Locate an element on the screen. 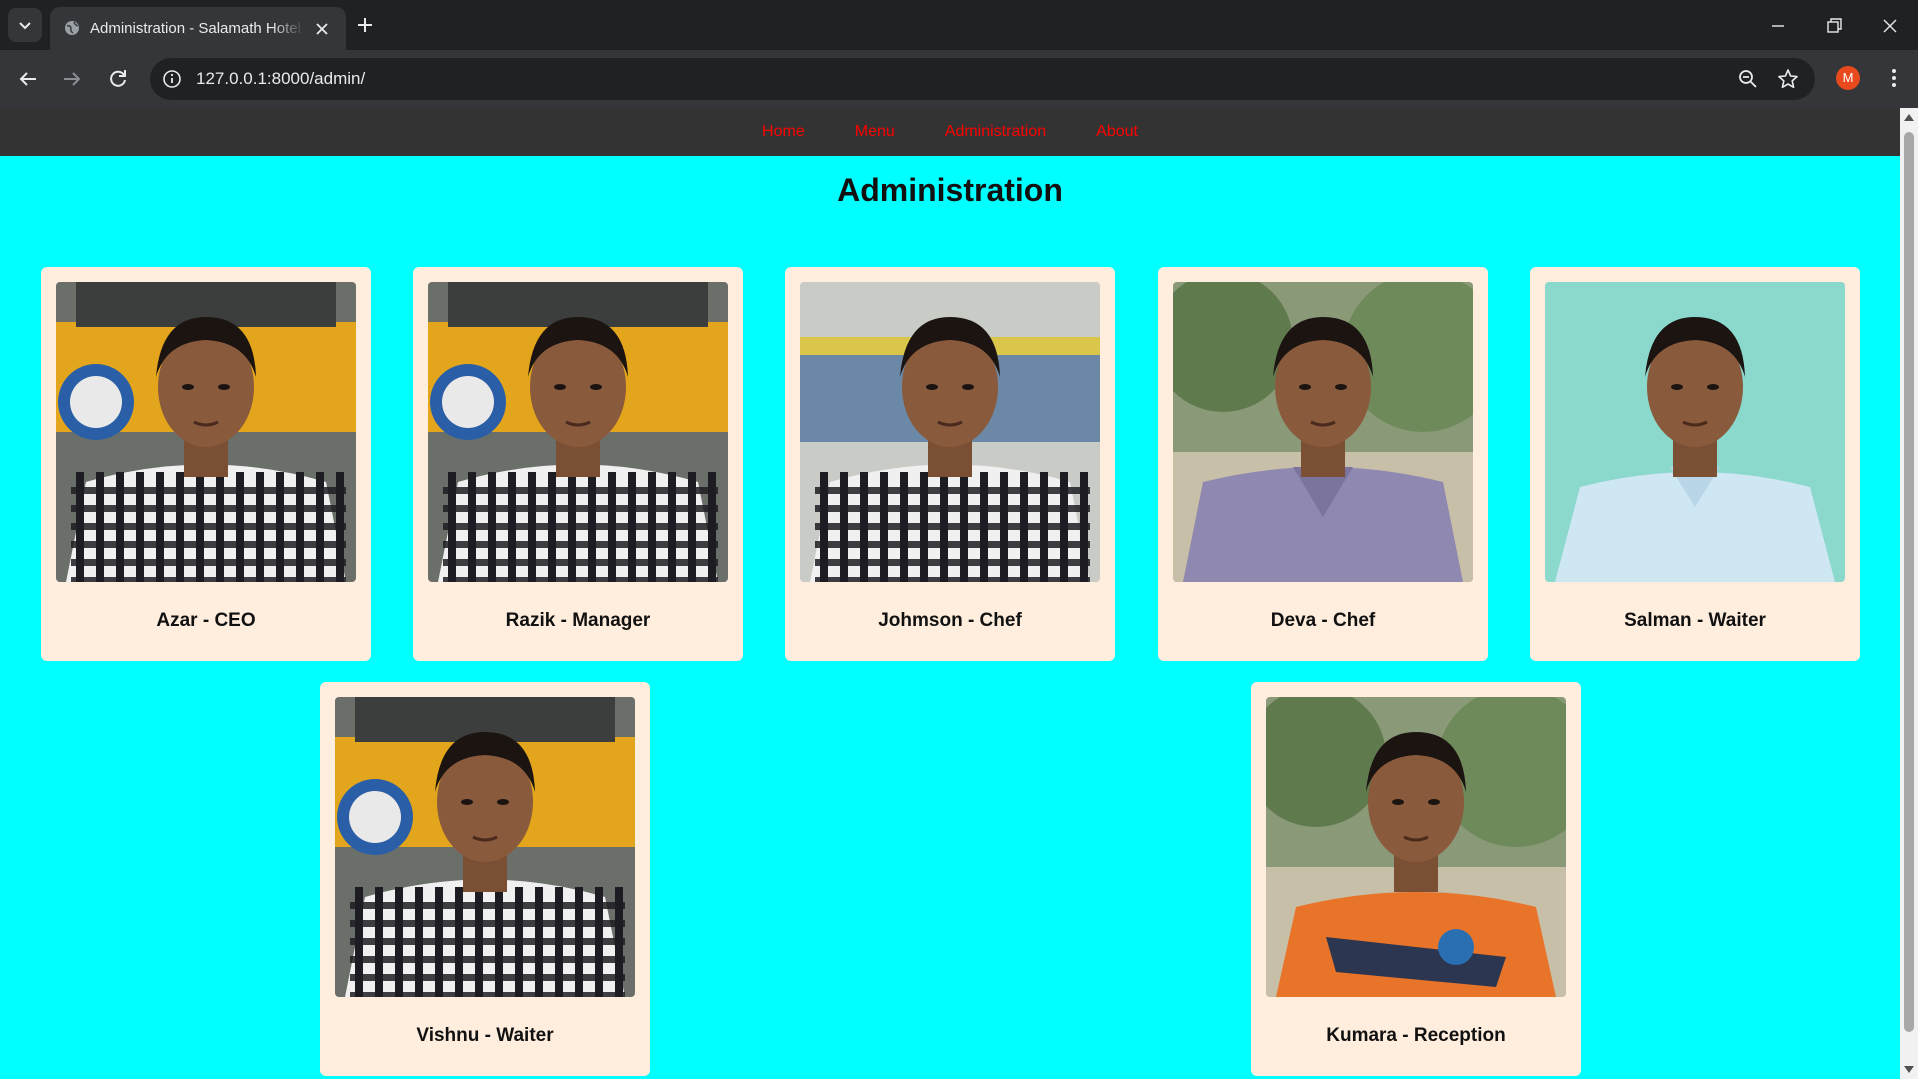  staff-card: Salman - Waiter is located at coordinates (1695, 464).